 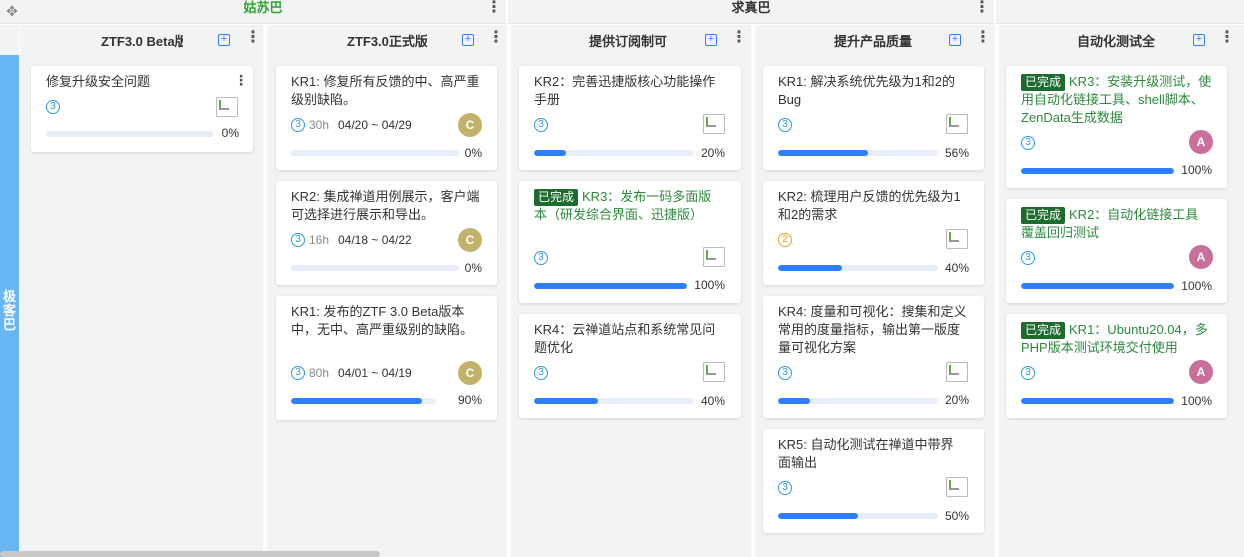 I want to click on progress-percent: 56%, so click(x=956, y=153).